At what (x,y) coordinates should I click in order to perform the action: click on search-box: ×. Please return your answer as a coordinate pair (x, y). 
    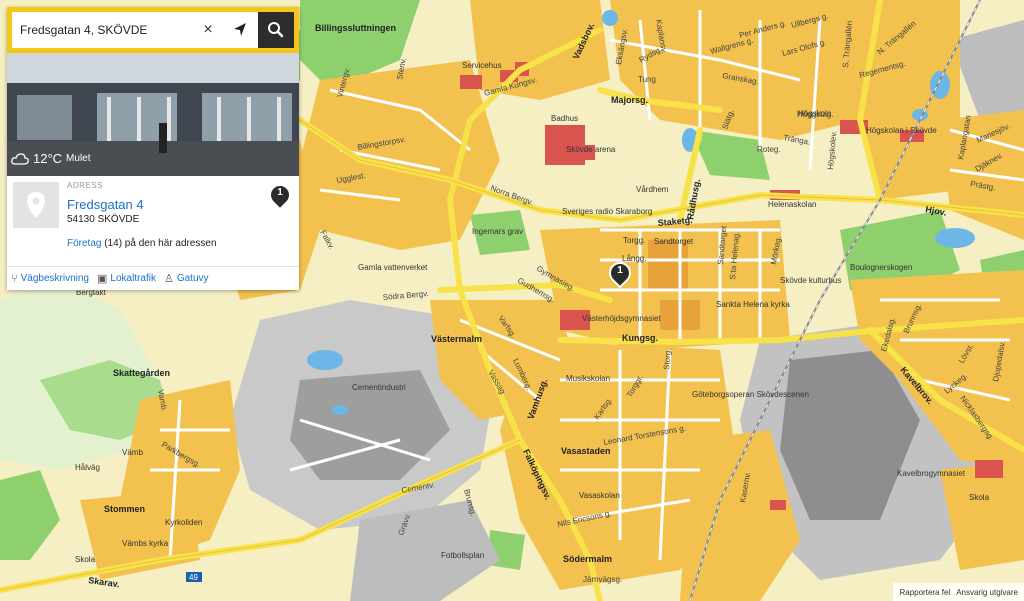
    Looking at the image, I should click on (153, 30).